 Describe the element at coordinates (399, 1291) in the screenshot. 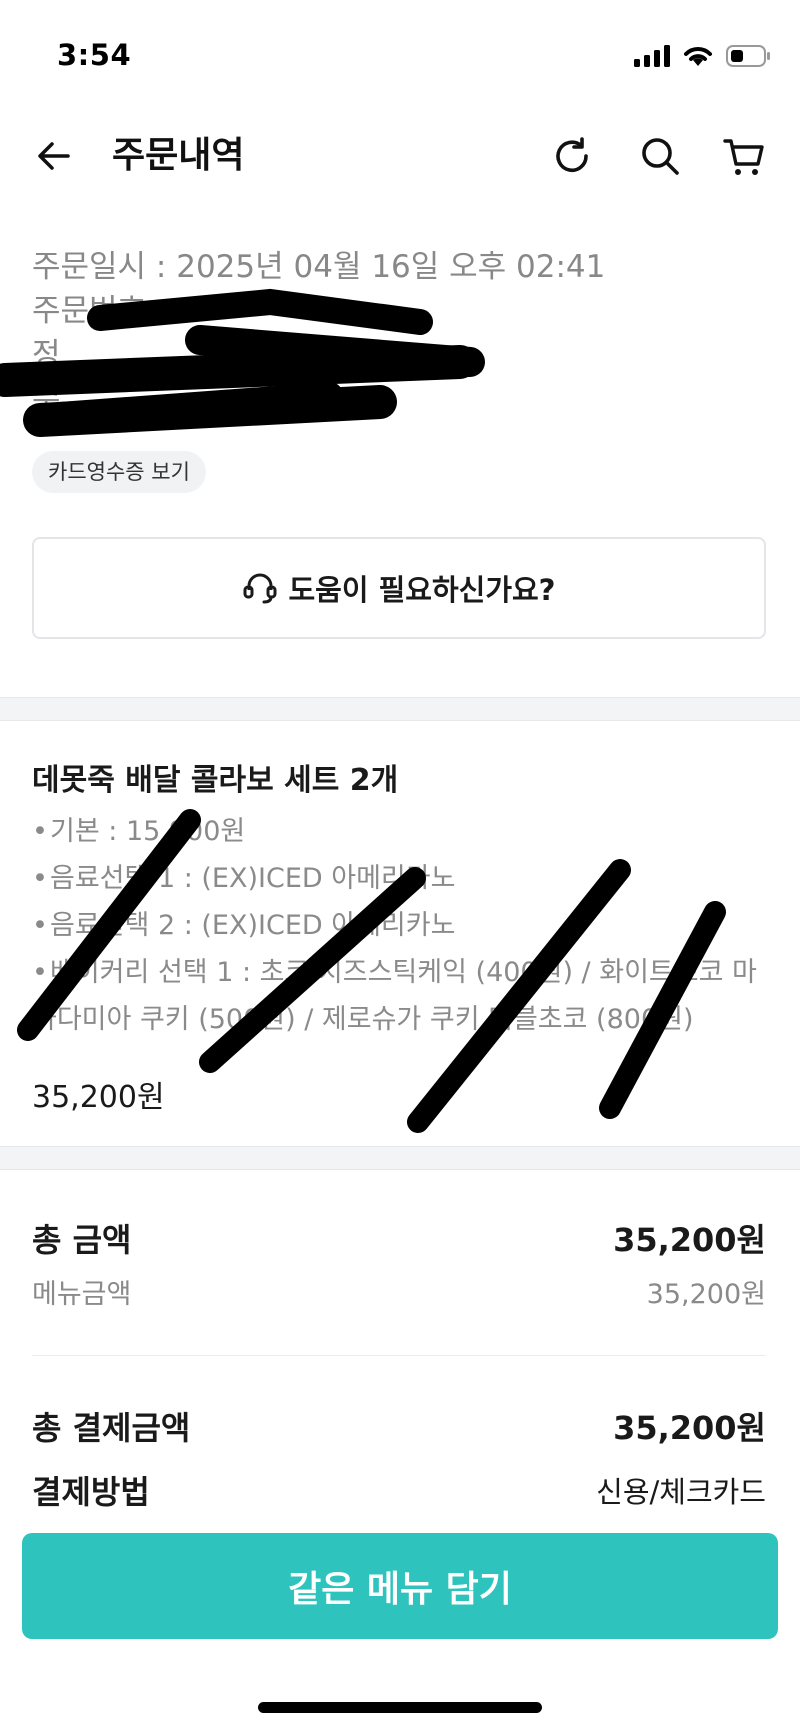

I see `menu-amount-row: 메뉴금액 35,200원` at that location.